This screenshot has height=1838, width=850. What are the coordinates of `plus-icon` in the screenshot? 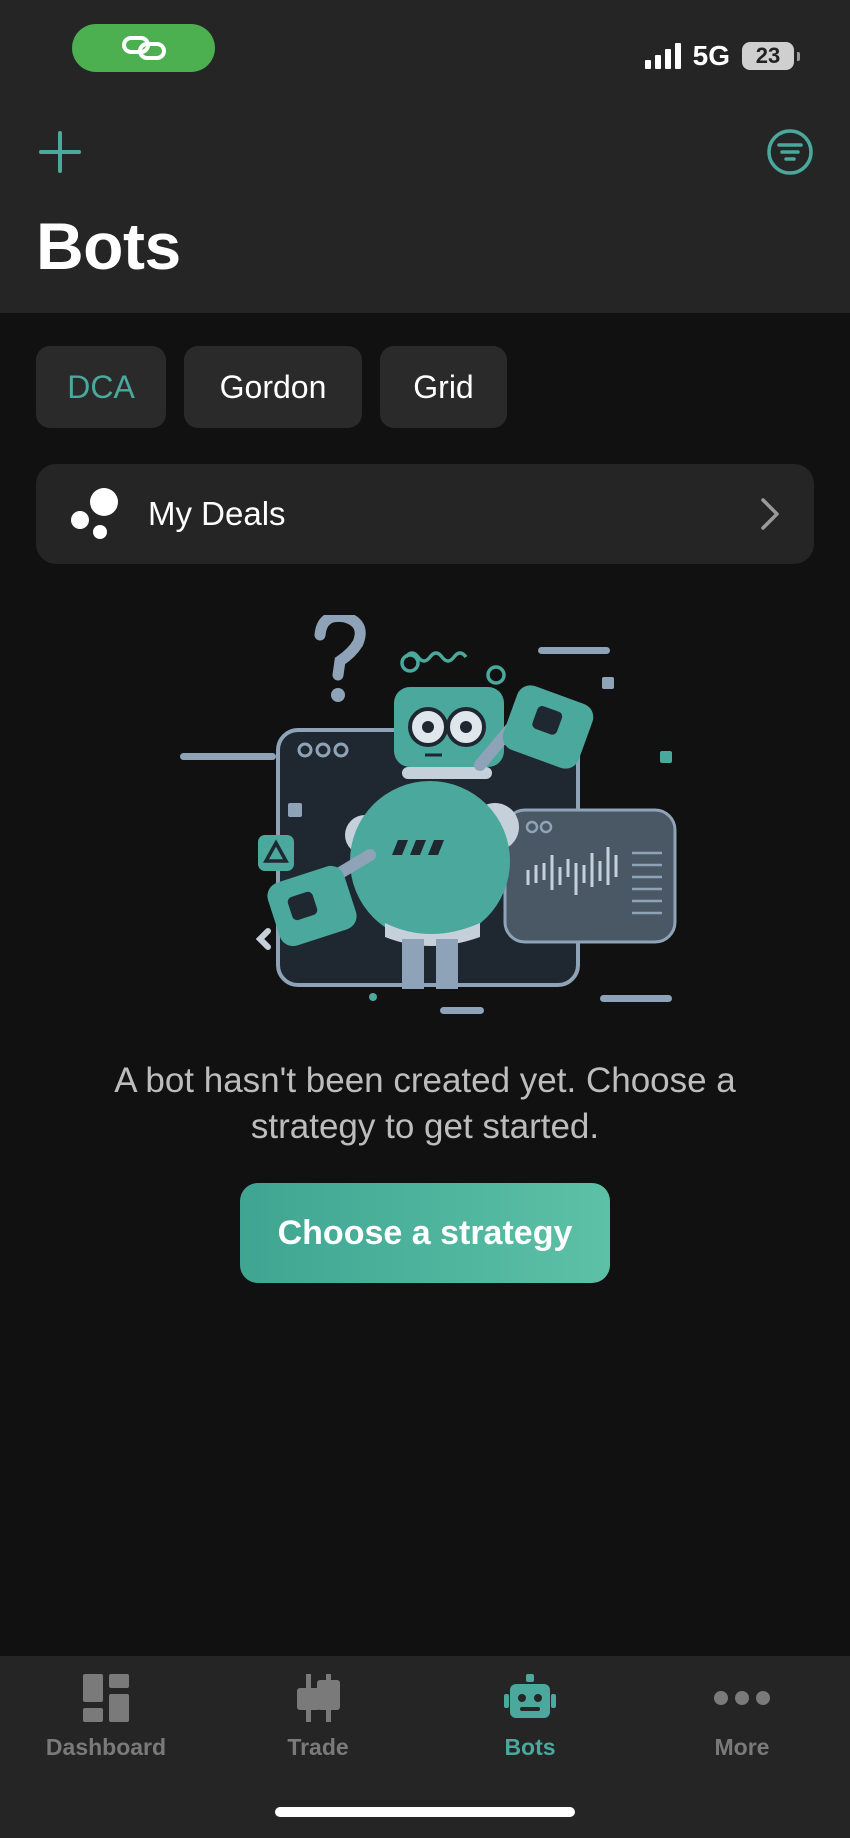 It's located at (60, 152).